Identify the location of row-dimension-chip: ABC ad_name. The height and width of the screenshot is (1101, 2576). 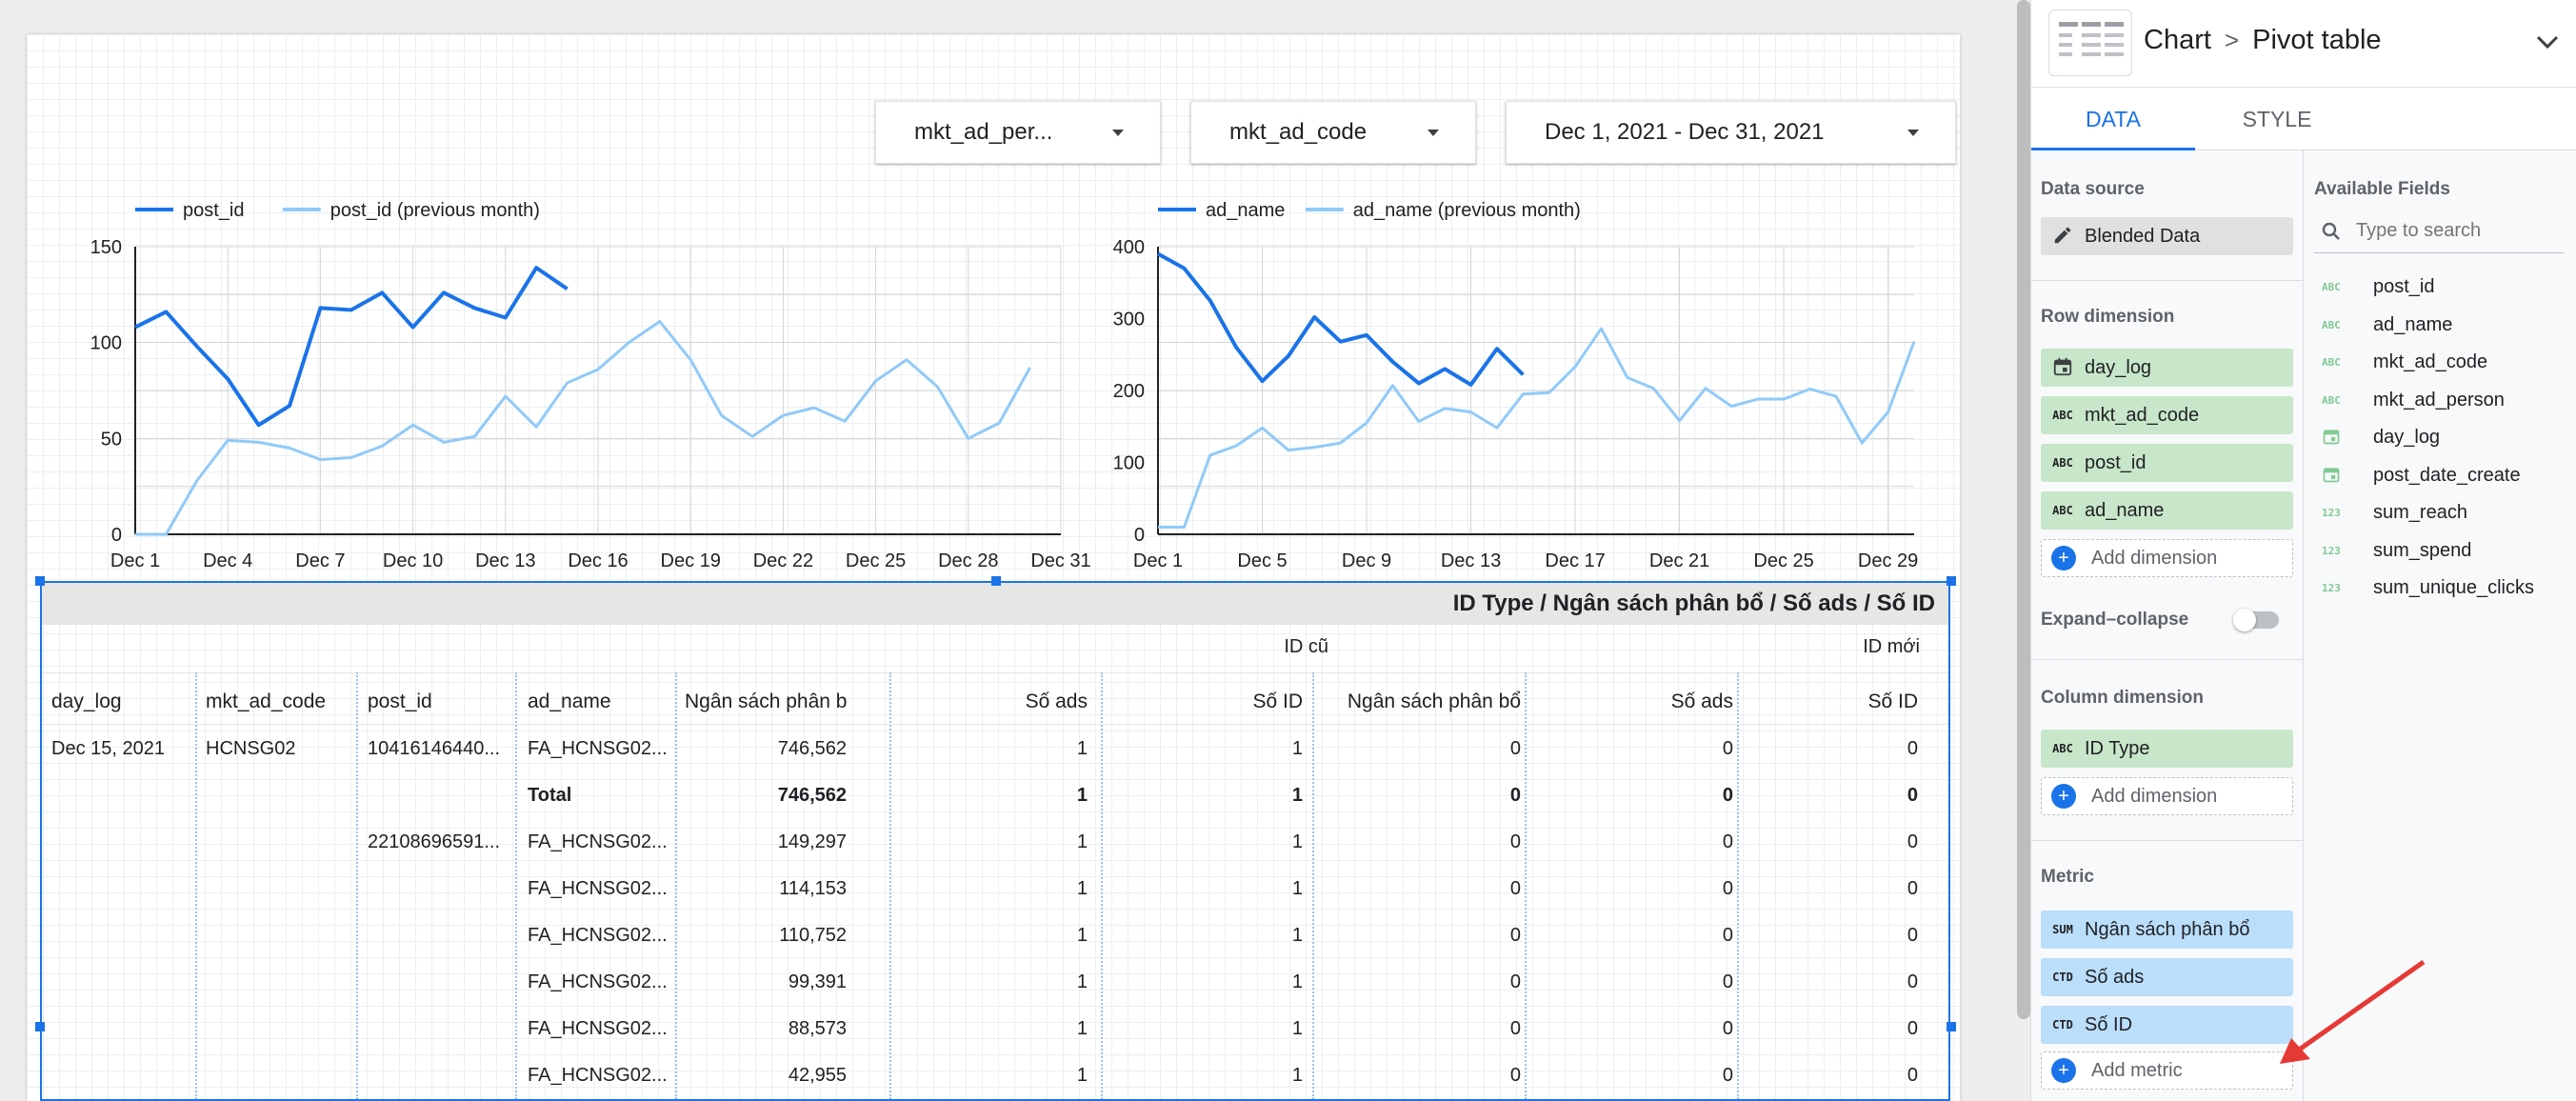
(2167, 510).